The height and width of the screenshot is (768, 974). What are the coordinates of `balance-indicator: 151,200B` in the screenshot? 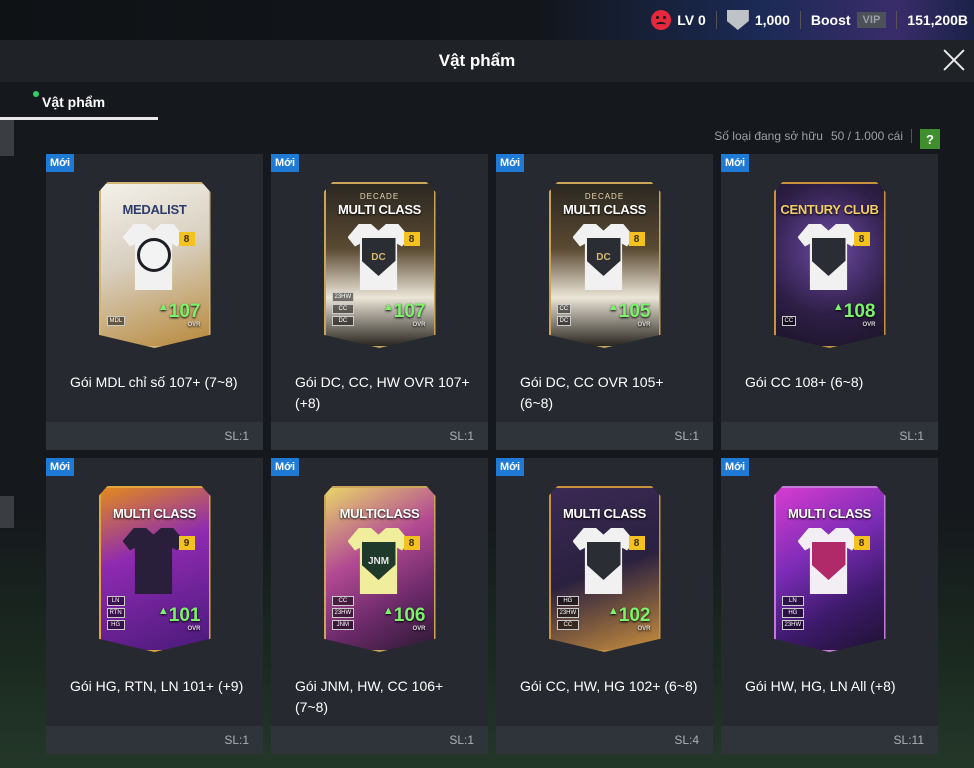 It's located at (937, 20).